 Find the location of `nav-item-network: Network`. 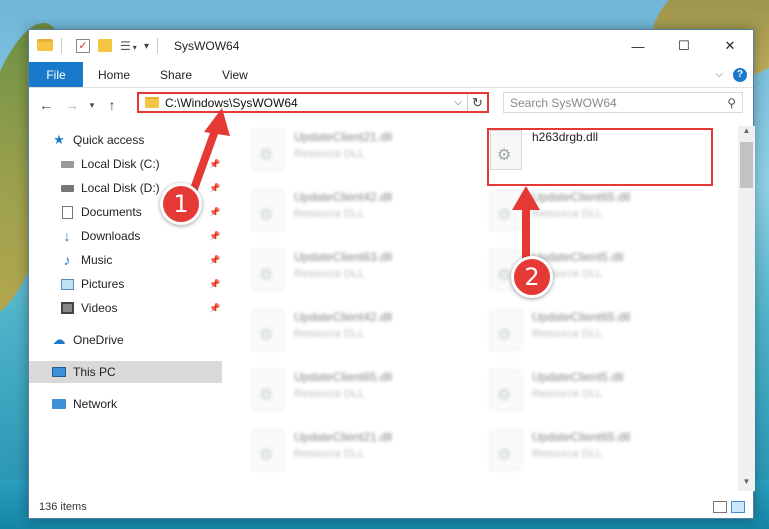

nav-item-network: Network is located at coordinates (125, 404).